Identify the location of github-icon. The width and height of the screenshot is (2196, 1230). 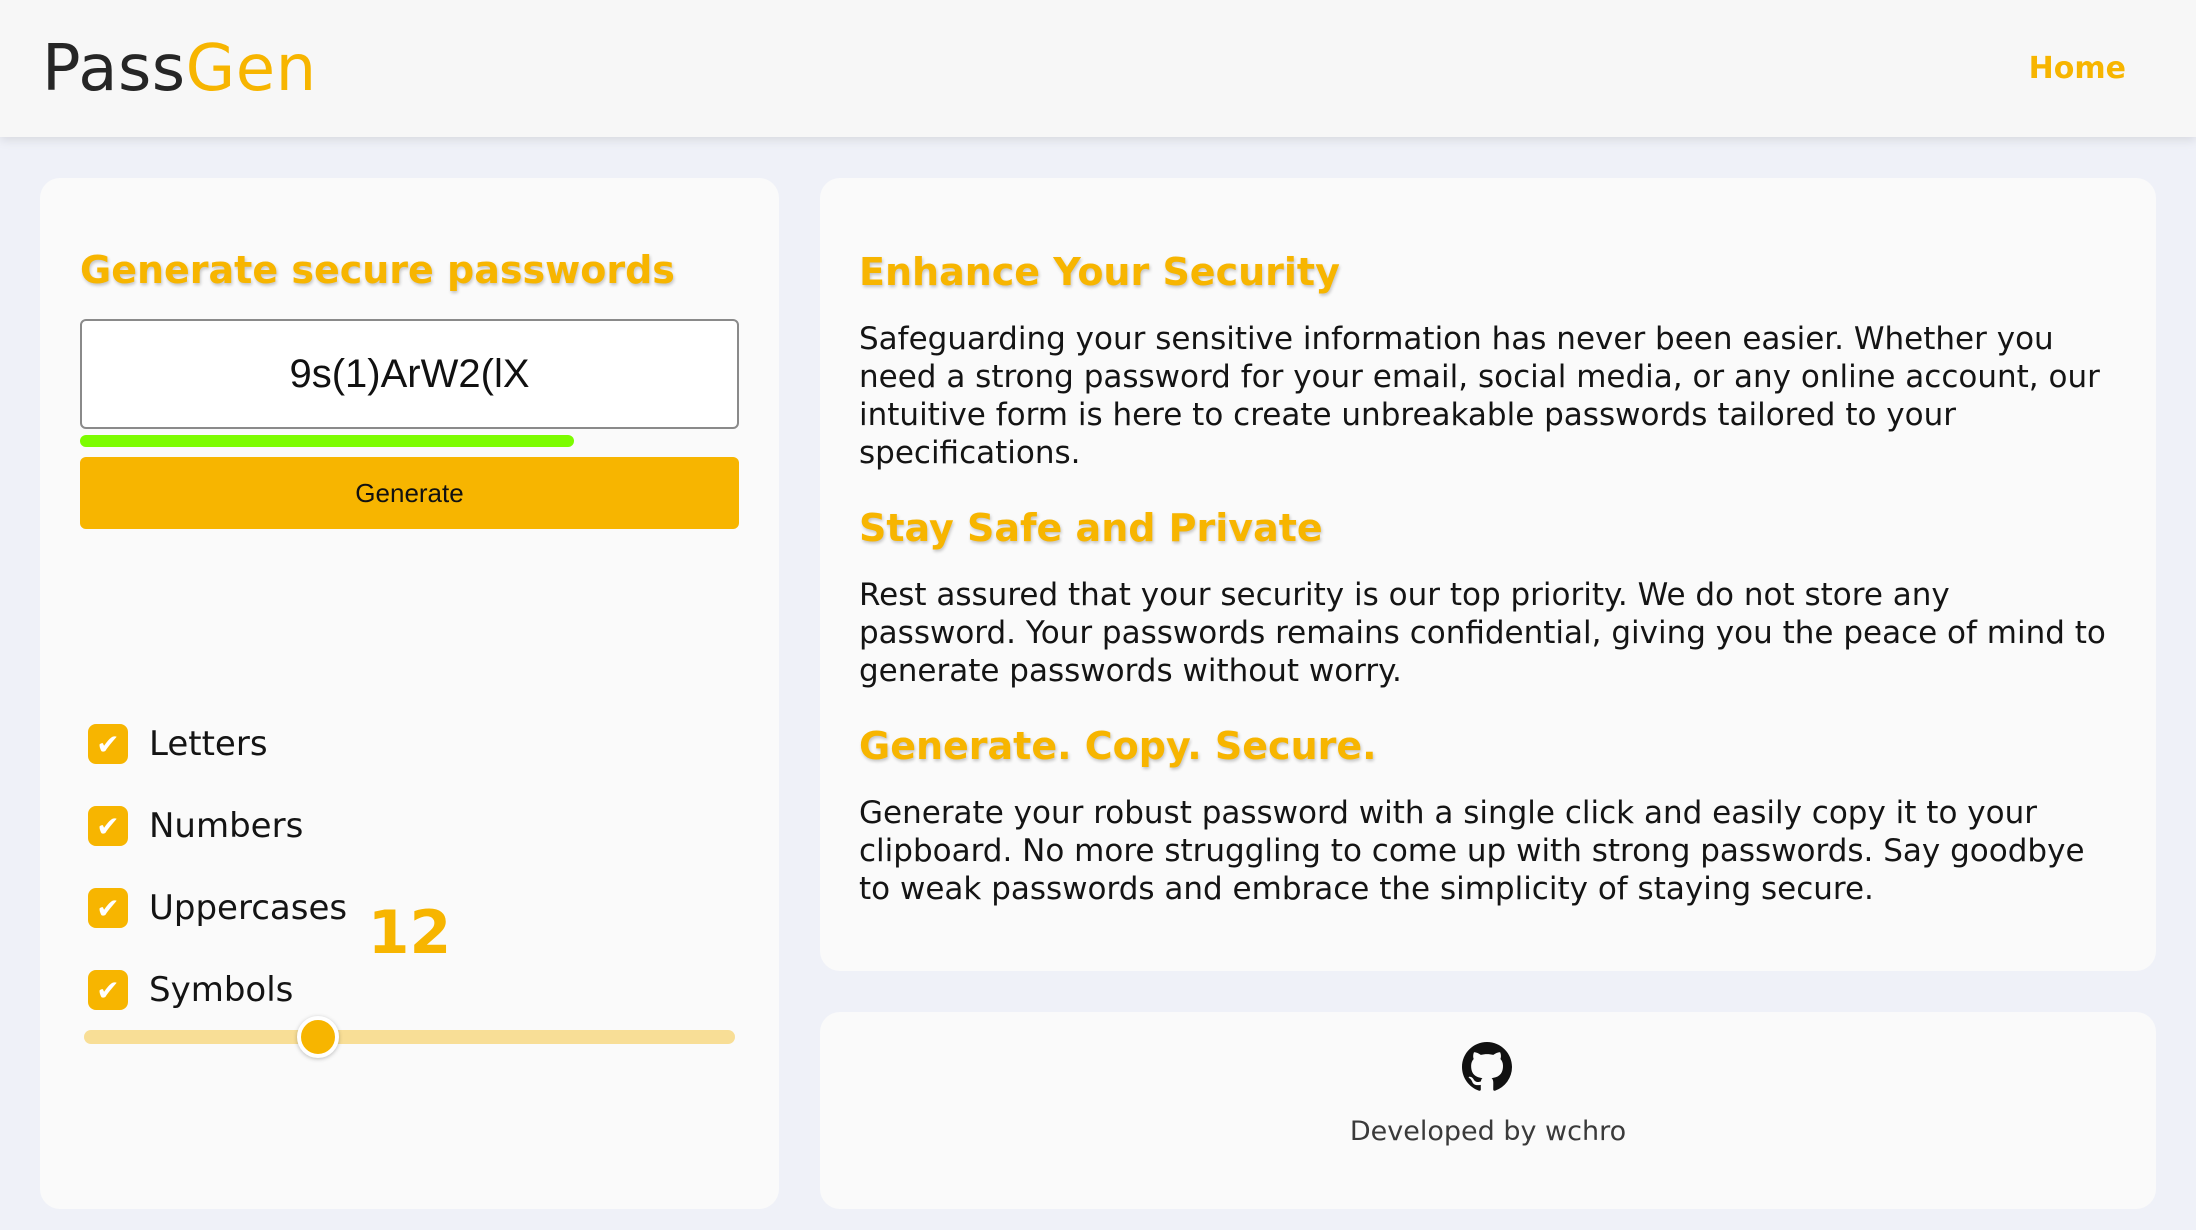
(1487, 1067).